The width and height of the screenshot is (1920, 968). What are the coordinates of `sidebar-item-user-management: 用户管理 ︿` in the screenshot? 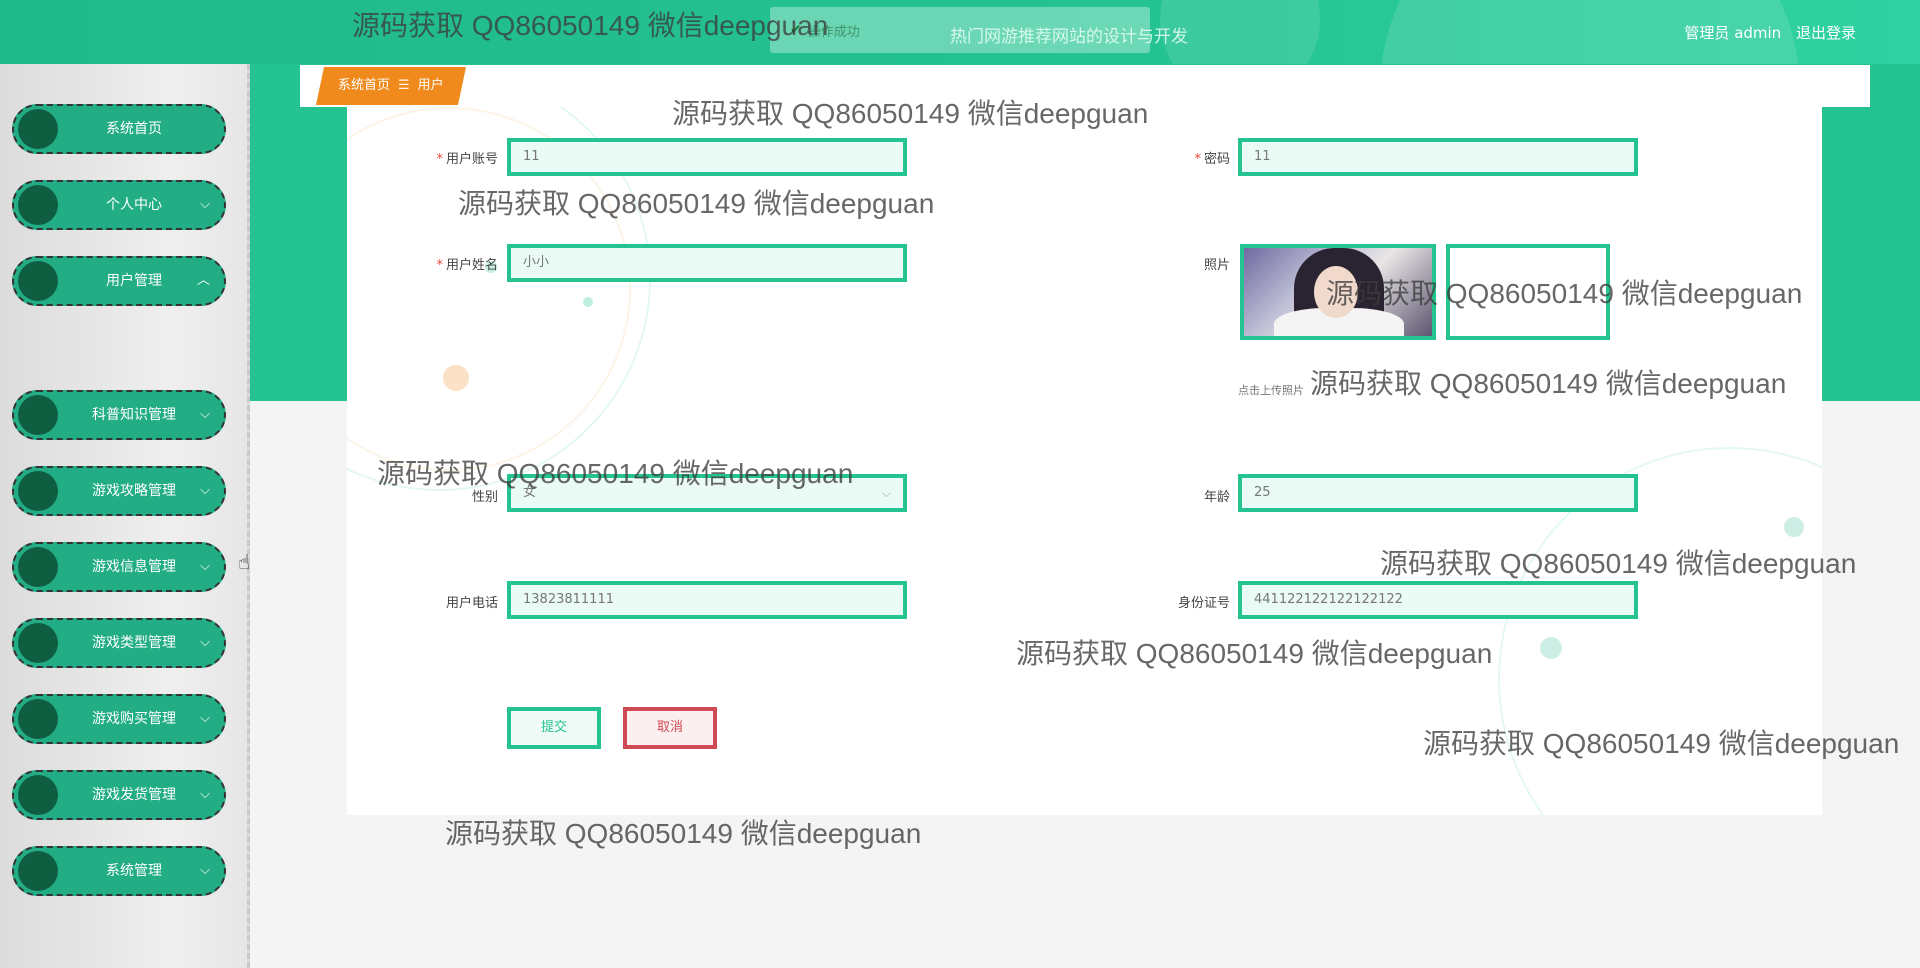 It's located at (119, 281).